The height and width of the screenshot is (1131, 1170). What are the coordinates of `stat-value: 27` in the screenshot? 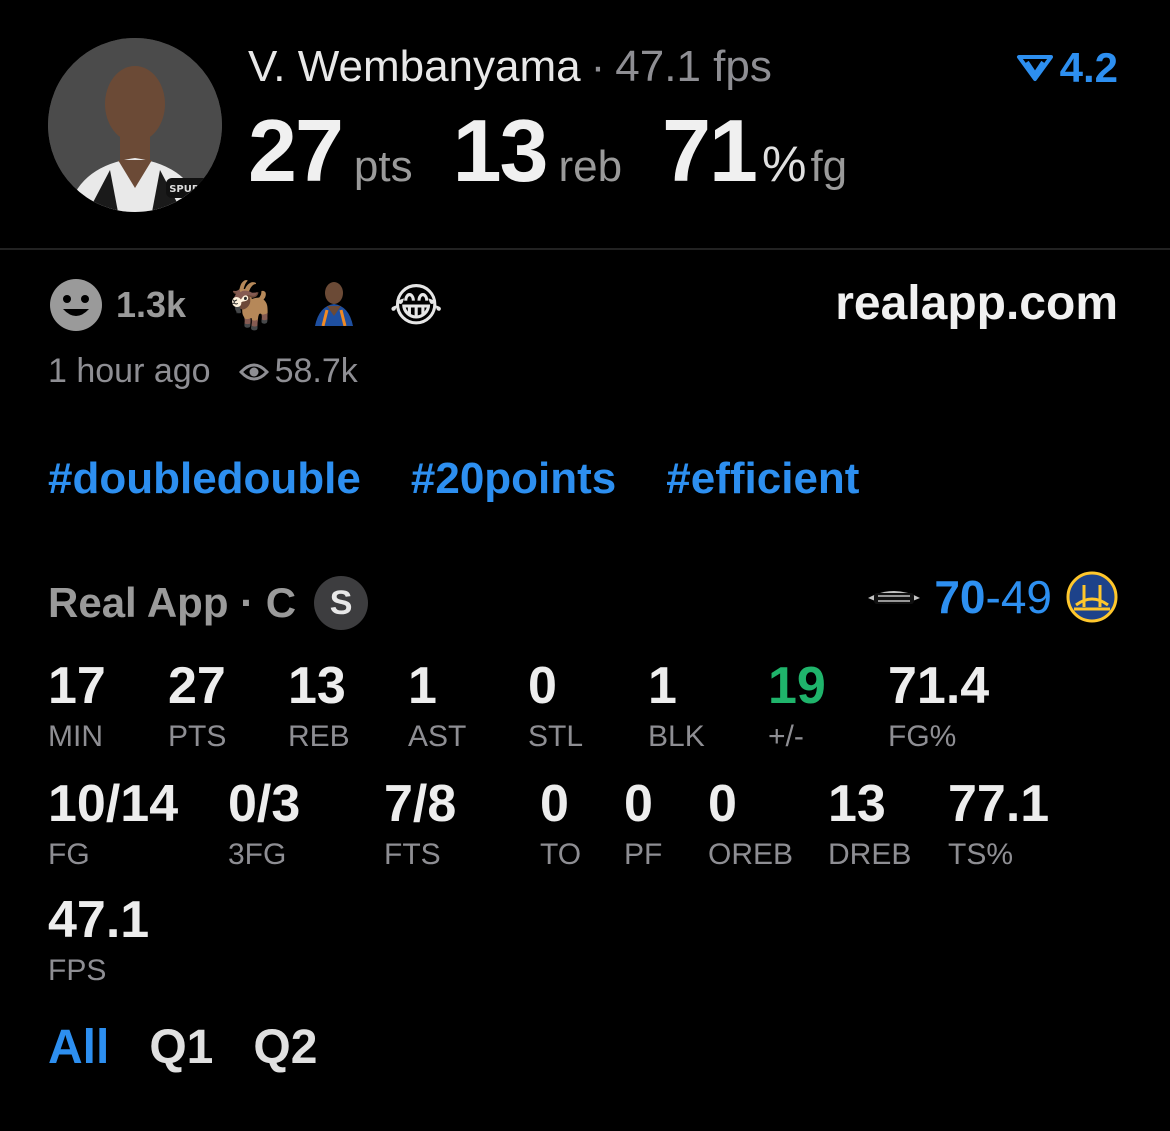 It's located at (197, 686).